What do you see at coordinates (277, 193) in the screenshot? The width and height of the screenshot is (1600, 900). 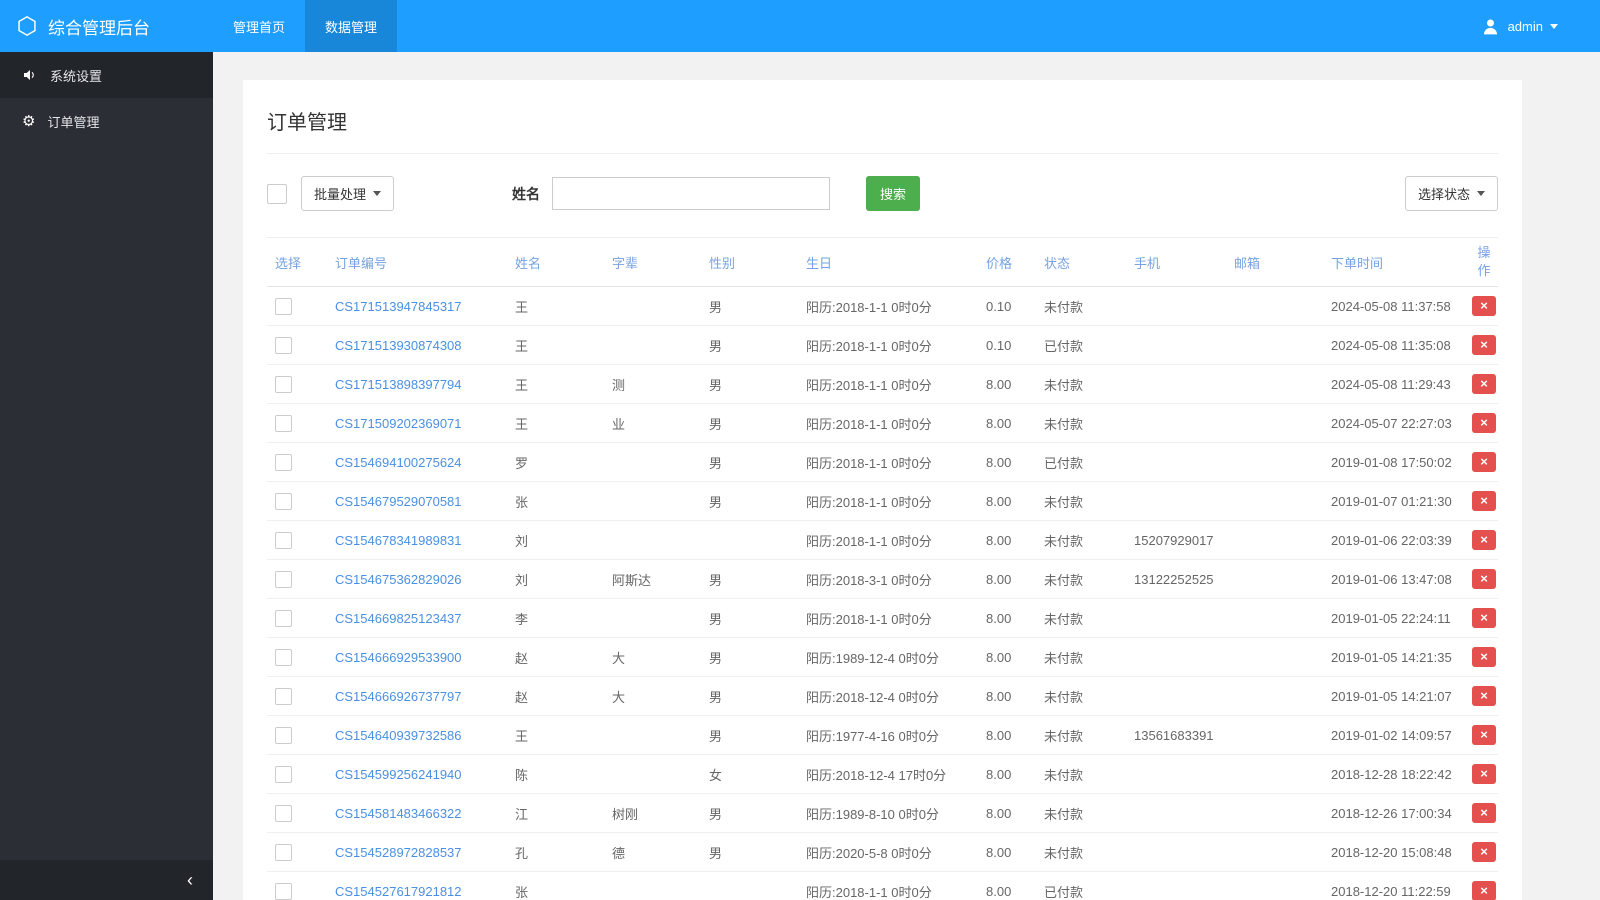 I see `select-all-checkbox` at bounding box center [277, 193].